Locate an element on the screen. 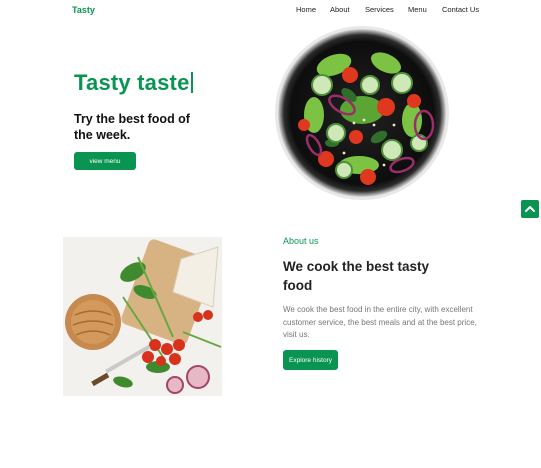 The width and height of the screenshot is (541, 468). chevron-up-icon is located at coordinates (530, 209).